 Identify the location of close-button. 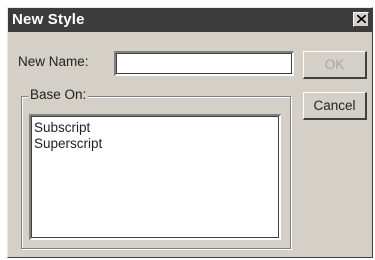
(361, 19).